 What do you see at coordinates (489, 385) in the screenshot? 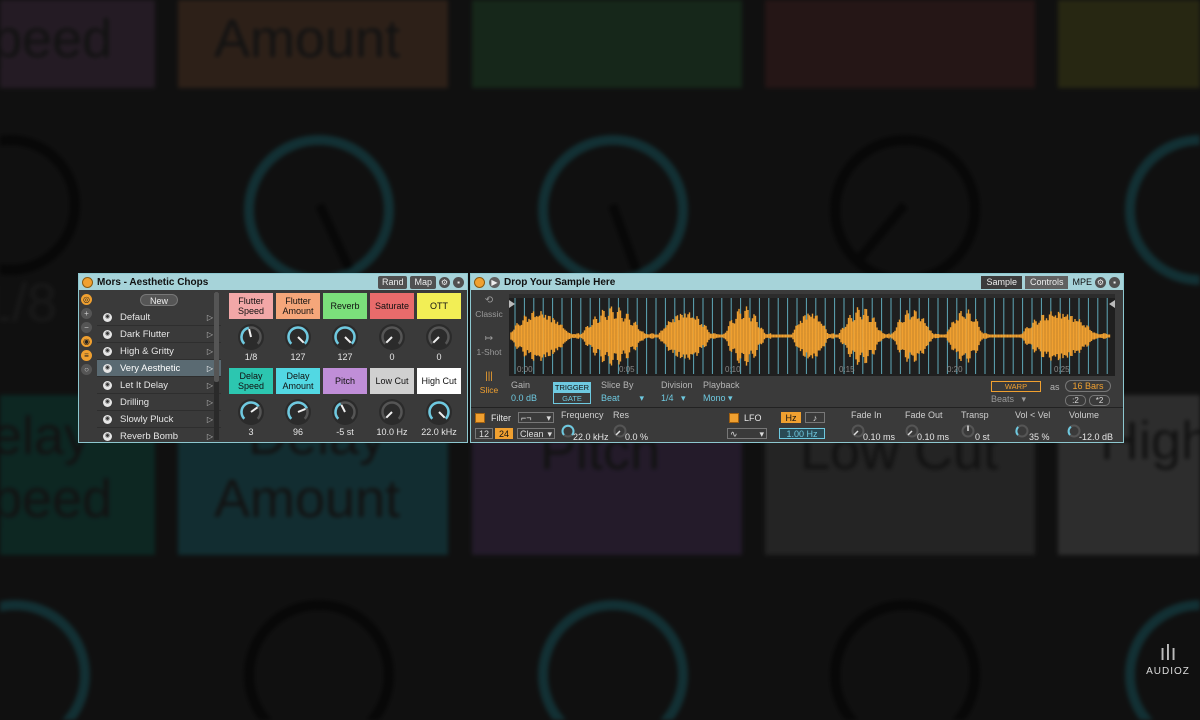
I see `mode-slice: ||| Slice` at bounding box center [489, 385].